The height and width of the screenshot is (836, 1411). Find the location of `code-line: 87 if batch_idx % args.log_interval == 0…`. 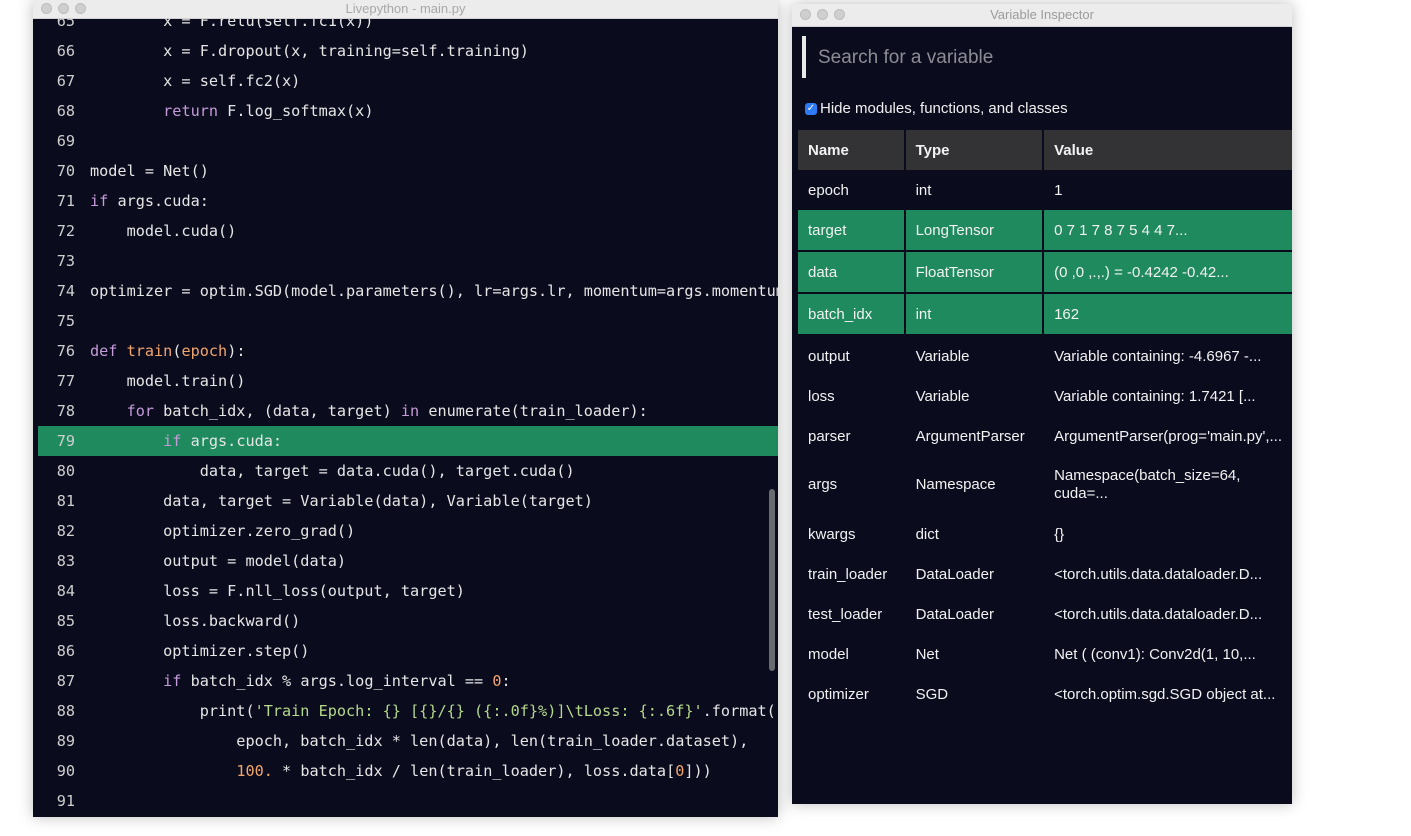

code-line: 87 if batch_idx % args.log_interval == 0… is located at coordinates (405, 681).